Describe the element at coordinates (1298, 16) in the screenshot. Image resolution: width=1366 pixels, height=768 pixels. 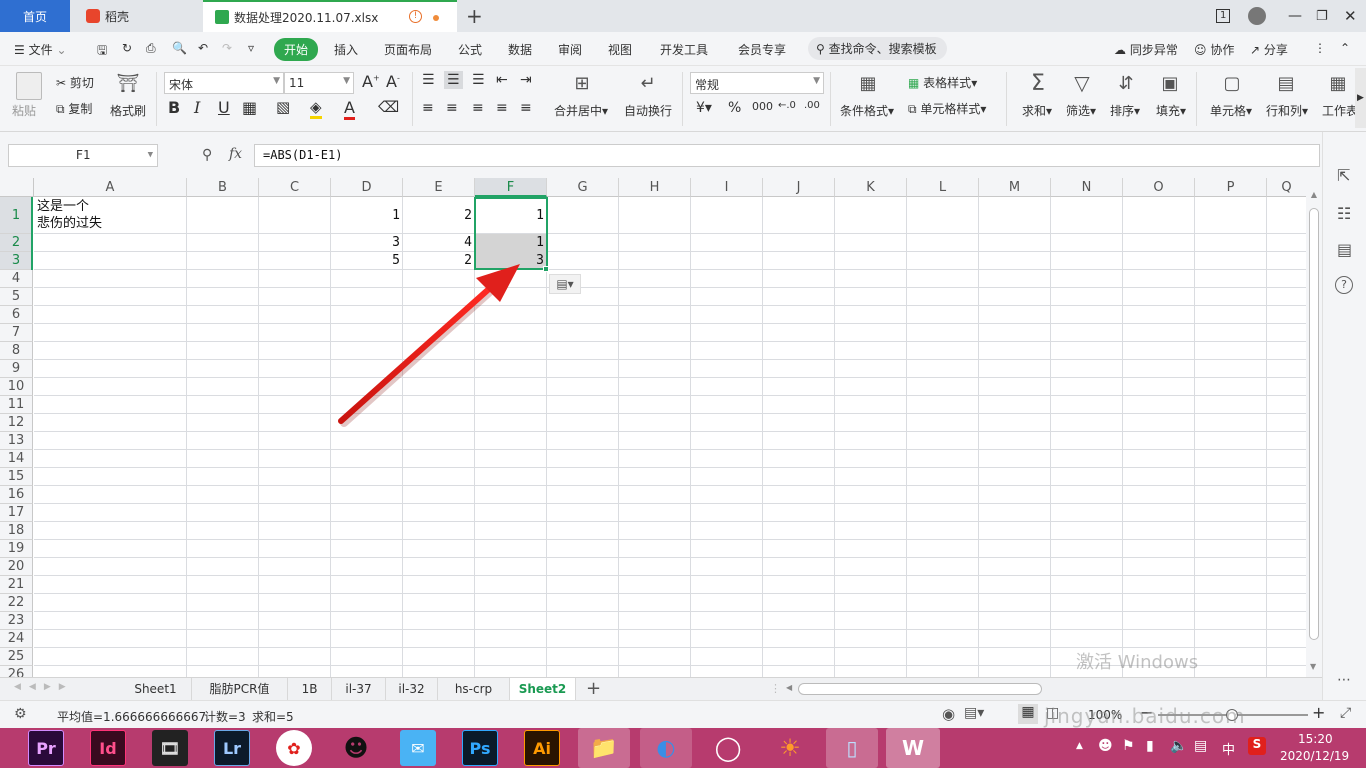
I see `minimize-button: —` at that location.